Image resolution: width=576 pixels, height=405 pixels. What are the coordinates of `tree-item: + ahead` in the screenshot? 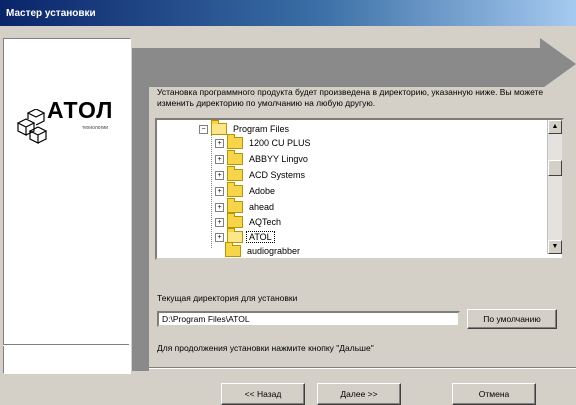 It's located at (245, 206).